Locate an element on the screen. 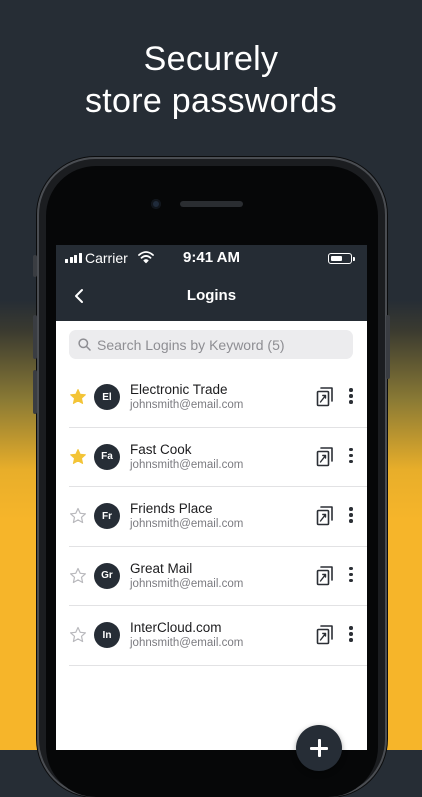 Image resolution: width=422 pixels, height=797 pixels. plus-icon-vertical is located at coordinates (319, 748).